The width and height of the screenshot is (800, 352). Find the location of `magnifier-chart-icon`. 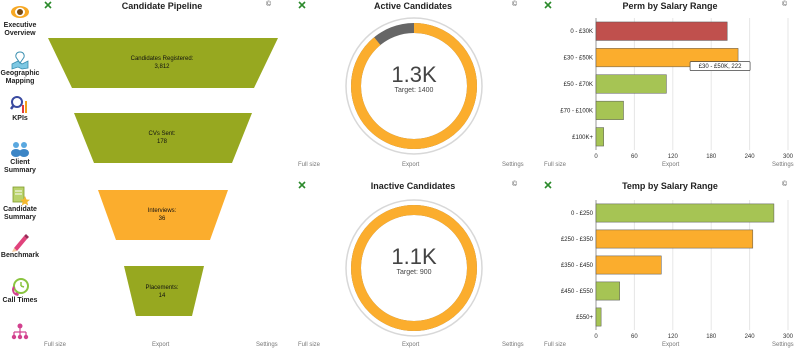

magnifier-chart-icon is located at coordinates (18, 104).